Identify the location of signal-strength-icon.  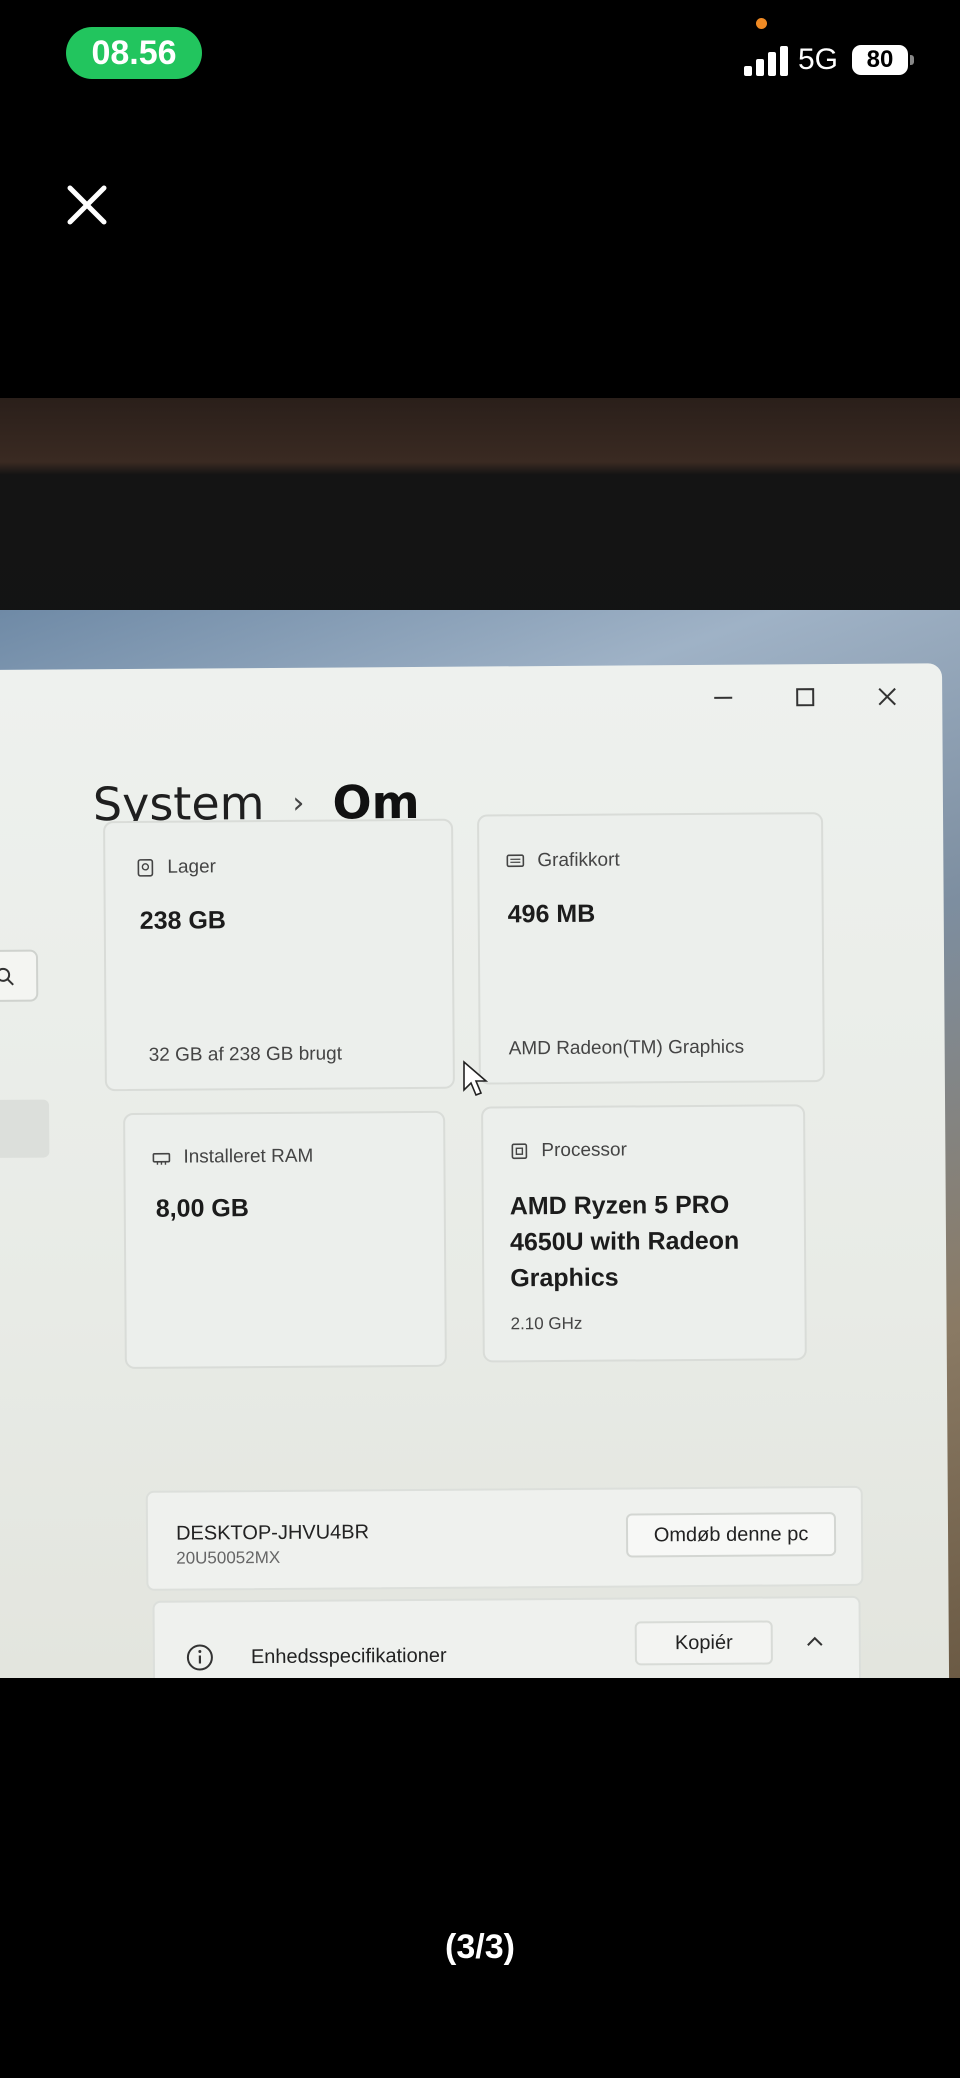
(766, 61).